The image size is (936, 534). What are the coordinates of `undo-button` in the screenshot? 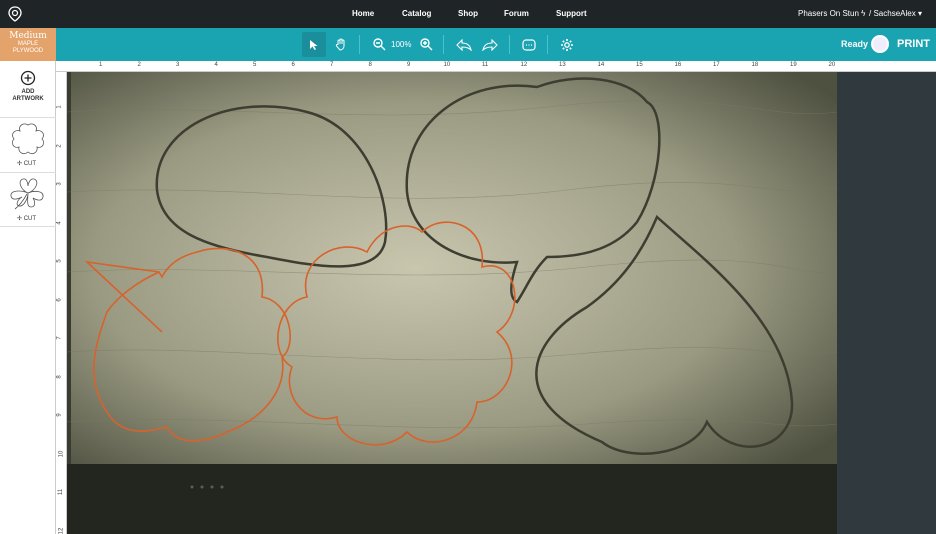 It's located at (464, 44).